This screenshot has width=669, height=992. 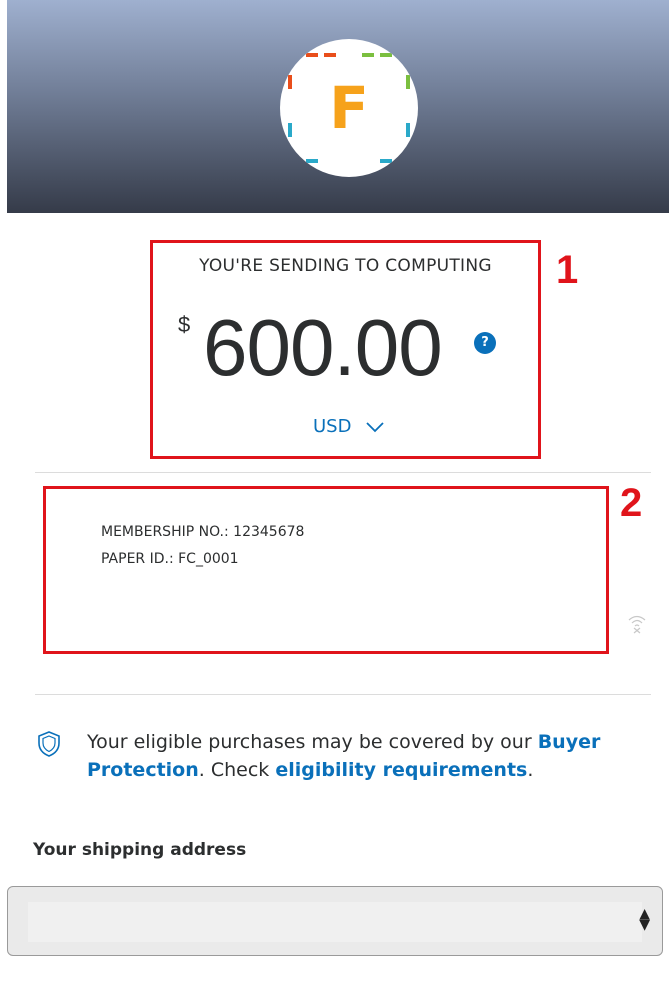 I want to click on protection-text-2: . Check, so click(x=237, y=770).